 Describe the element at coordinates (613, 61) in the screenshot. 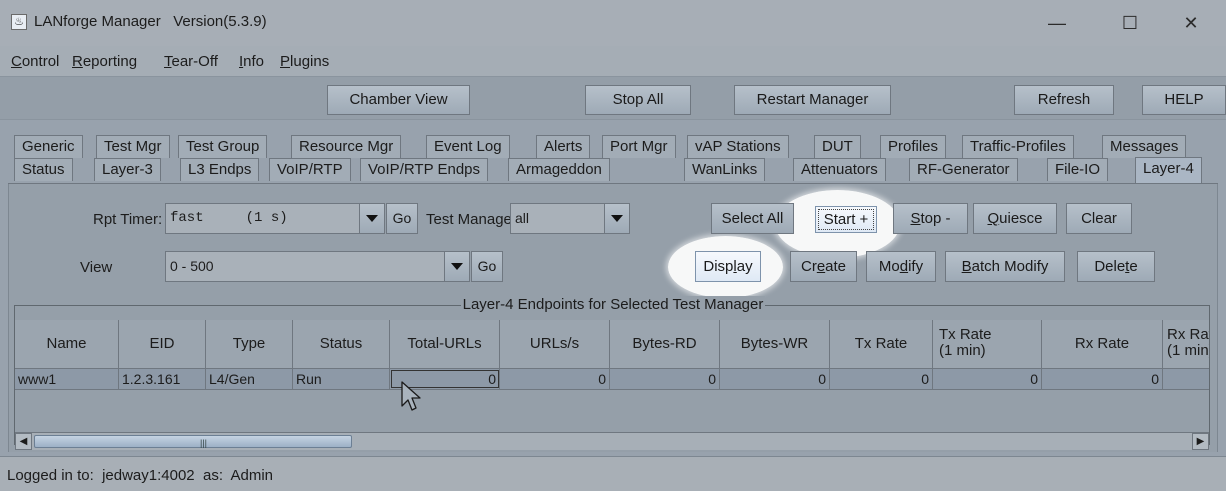

I see `menu-bar: Control Reporting Tear-Off Info Plugins` at that location.